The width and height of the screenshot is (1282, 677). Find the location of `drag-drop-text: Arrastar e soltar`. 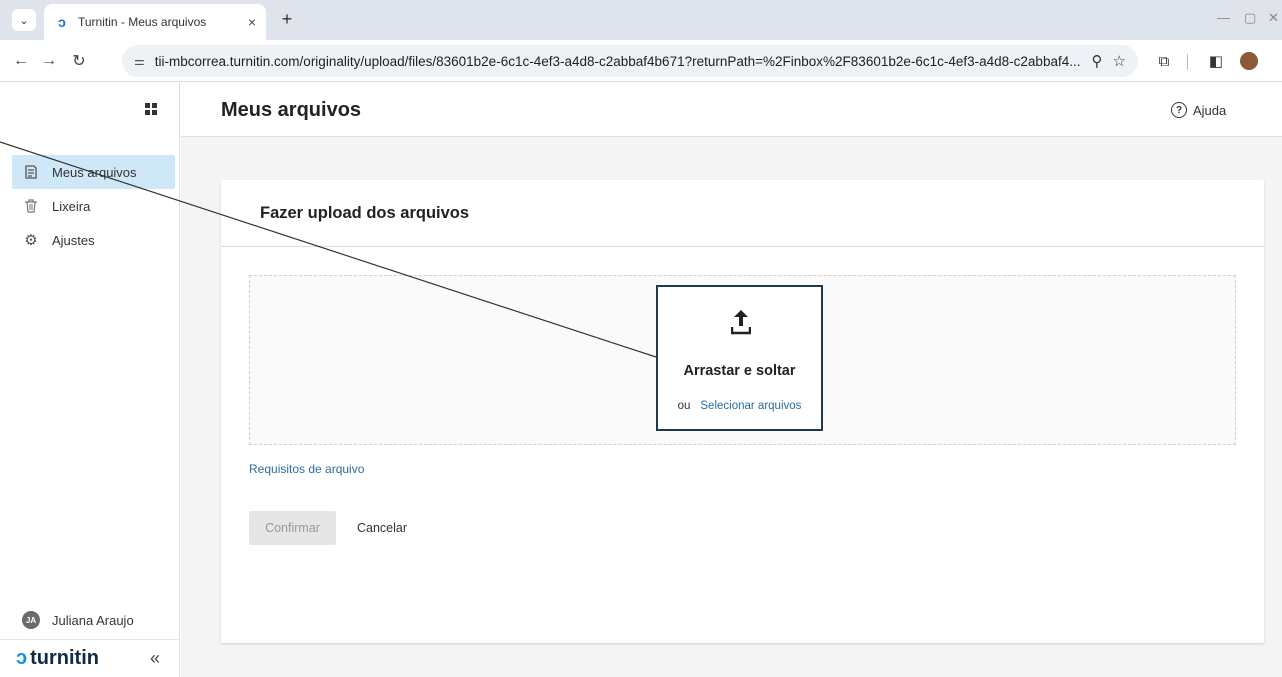

drag-drop-text: Arrastar e soltar is located at coordinates (739, 371).